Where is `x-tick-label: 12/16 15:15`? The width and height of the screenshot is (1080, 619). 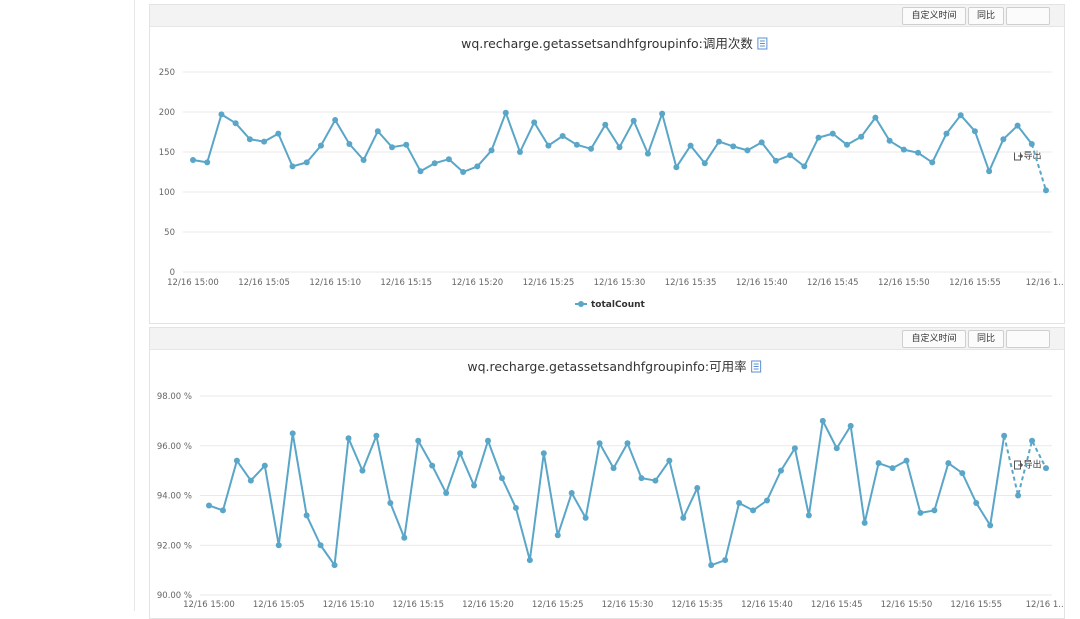
x-tick-label: 12/16 15:15 is located at coordinates (406, 283).